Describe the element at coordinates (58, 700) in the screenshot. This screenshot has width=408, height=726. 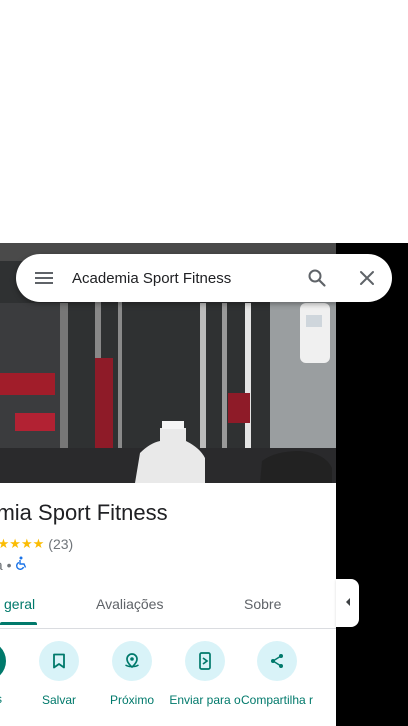
I see `save-label: Salvar` at that location.